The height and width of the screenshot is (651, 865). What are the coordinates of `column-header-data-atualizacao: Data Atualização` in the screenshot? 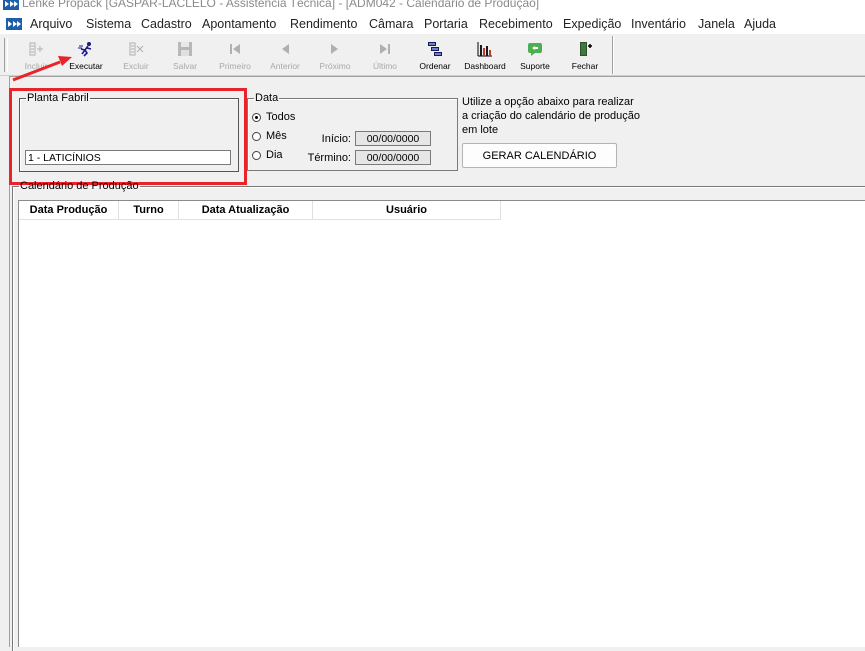 It's located at (246, 210).